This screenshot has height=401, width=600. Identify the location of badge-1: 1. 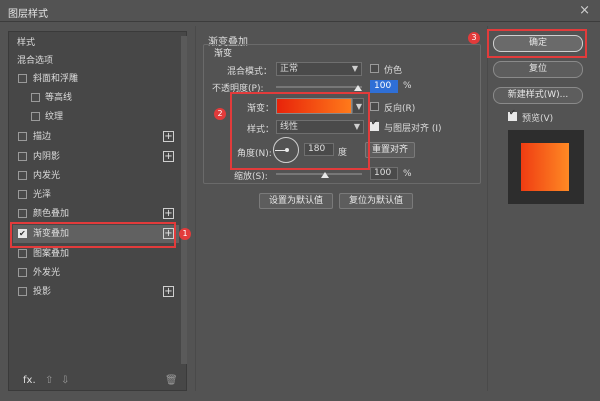
(185, 234).